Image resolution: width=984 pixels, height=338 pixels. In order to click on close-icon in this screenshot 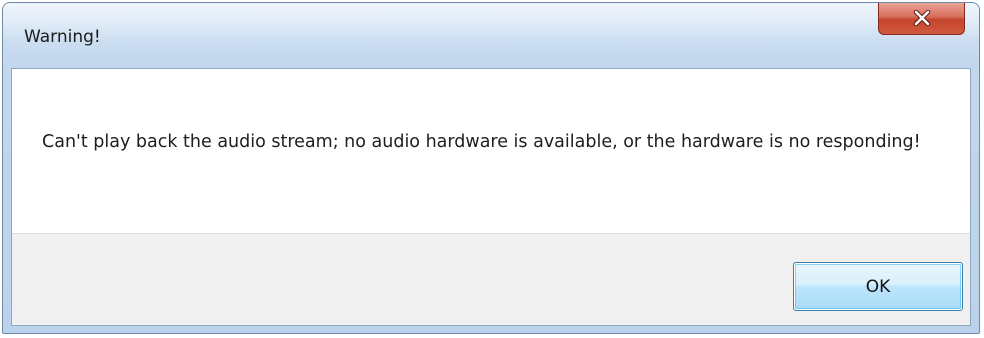, I will do `click(922, 18)`.